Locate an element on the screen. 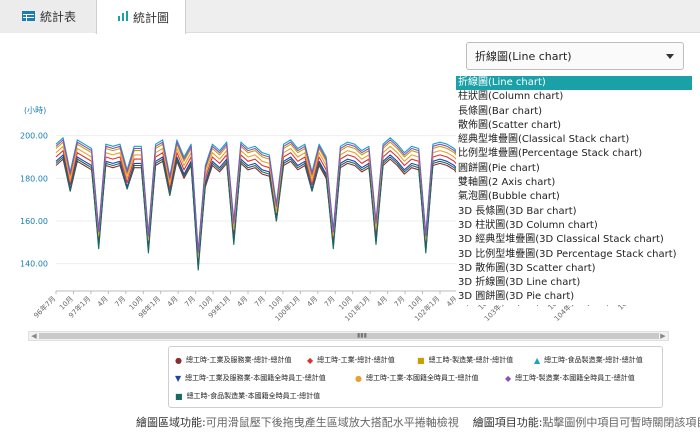 The width and height of the screenshot is (700, 433). tab-statistics-table: 統計表 is located at coordinates (47, 16).